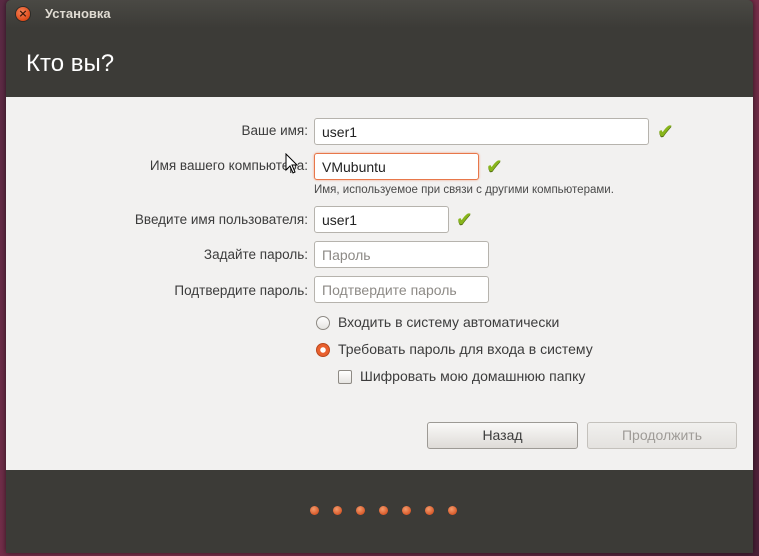 Image resolution: width=759 pixels, height=556 pixels. I want to click on close-icon: ×, so click(23, 14).